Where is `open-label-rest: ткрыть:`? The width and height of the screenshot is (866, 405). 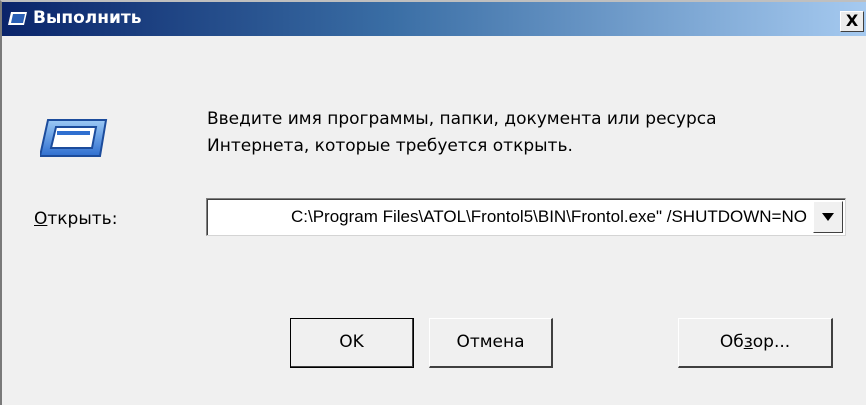
open-label-rest: ткрыть: is located at coordinates (82, 219).